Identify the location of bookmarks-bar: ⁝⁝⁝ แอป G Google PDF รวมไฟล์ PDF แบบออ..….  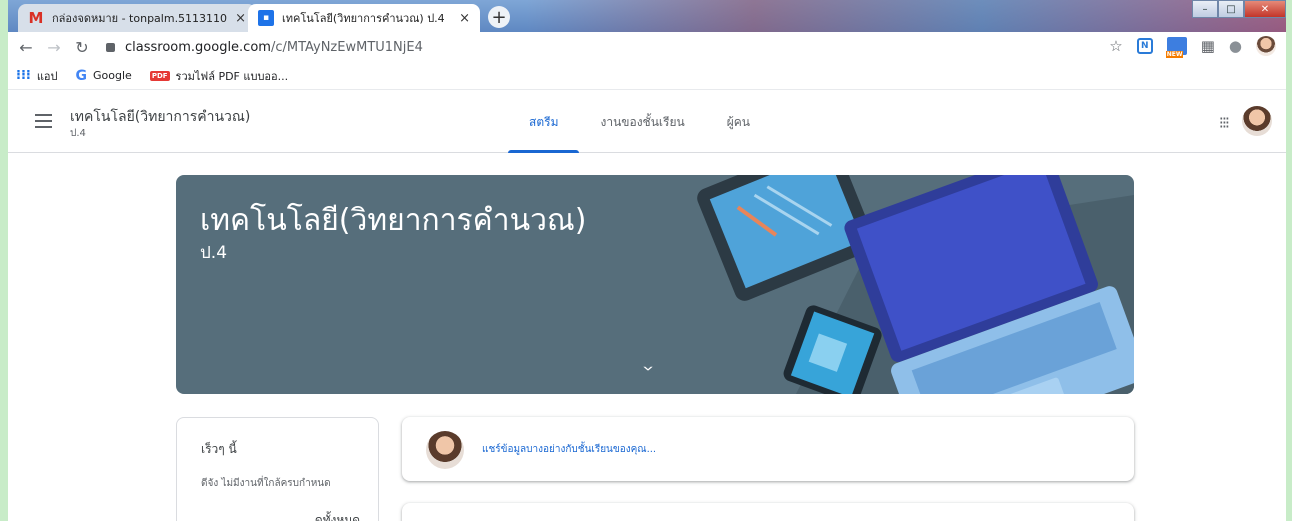
(647, 76).